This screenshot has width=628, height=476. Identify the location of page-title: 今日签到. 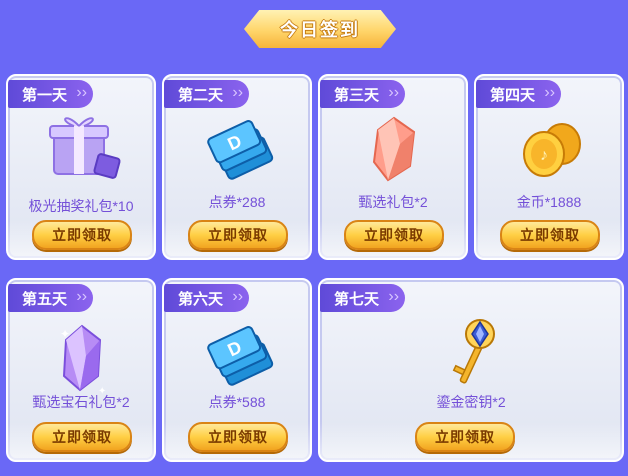
(320, 30).